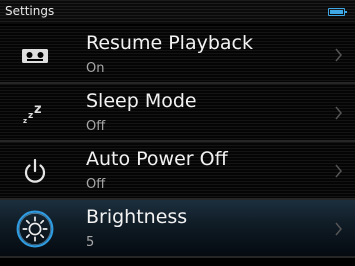 Image resolution: width=355 pixels, height=266 pixels. Describe the element at coordinates (35, 229) in the screenshot. I see `brightness-icon` at that location.